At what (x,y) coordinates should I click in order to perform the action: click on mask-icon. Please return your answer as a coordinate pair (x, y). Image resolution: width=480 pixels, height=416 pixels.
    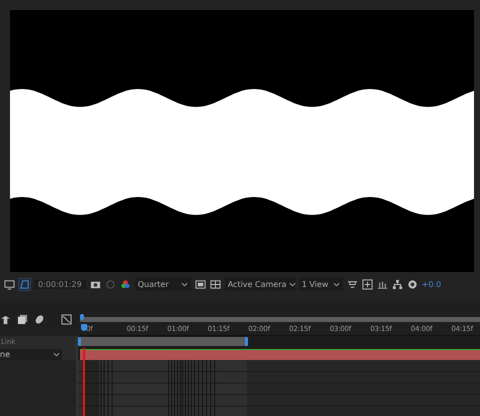
    Looking at the image, I should click on (24, 284).